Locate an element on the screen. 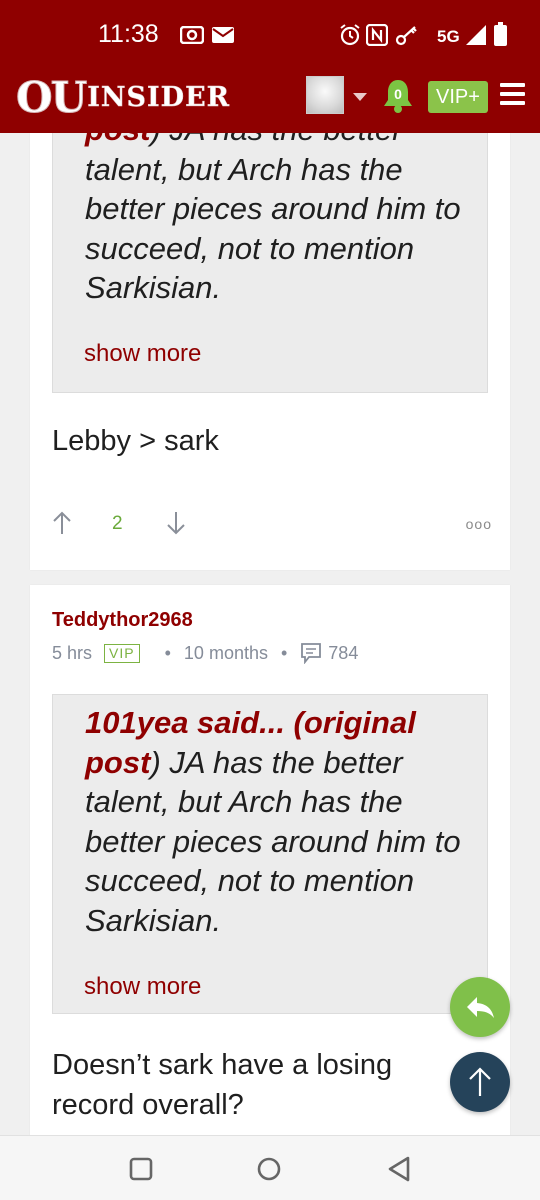 The image size is (540, 1200). post-meta: 5 hrs VIP • 10 months • 784 is located at coordinates (205, 653).